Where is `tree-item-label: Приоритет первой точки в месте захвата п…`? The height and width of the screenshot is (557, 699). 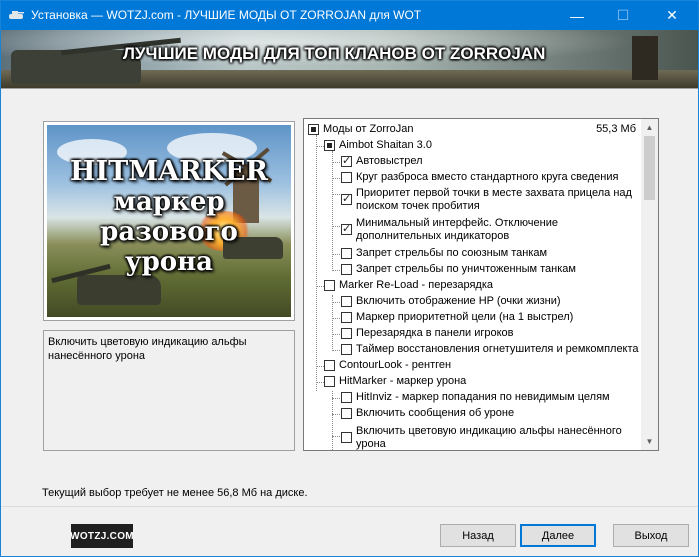 tree-item-label: Приоритет первой точки в месте захвата п… is located at coordinates (494, 199).